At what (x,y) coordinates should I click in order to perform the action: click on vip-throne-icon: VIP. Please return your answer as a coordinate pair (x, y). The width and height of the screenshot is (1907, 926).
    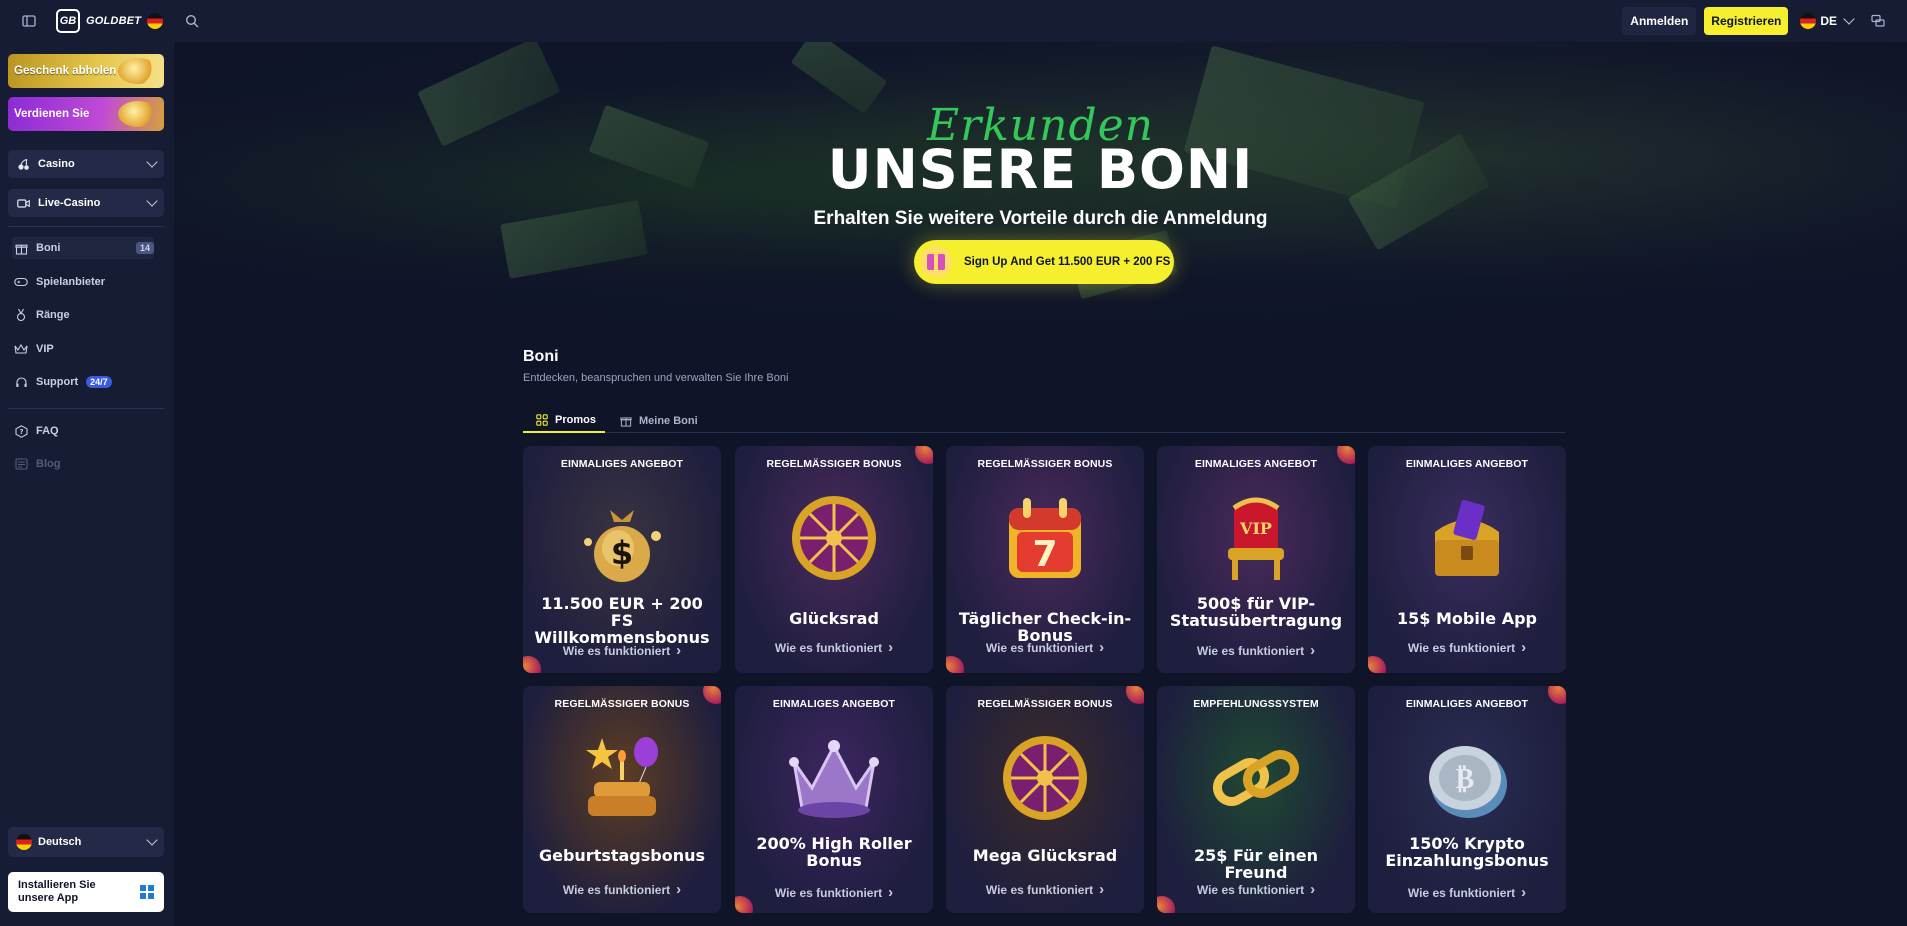
    Looking at the image, I should click on (1256, 538).